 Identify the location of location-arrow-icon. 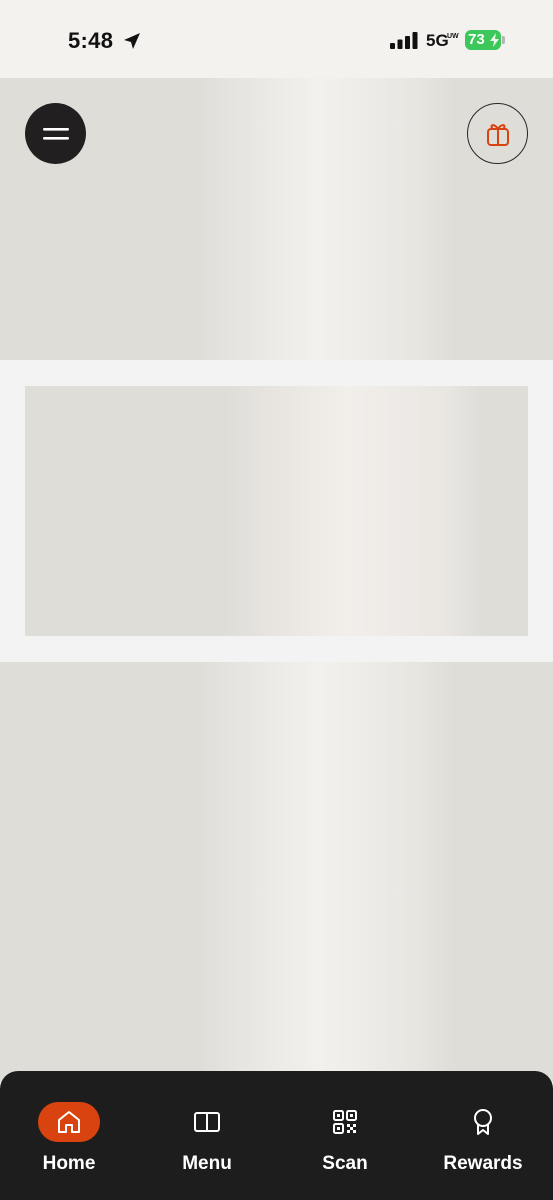
(132, 41).